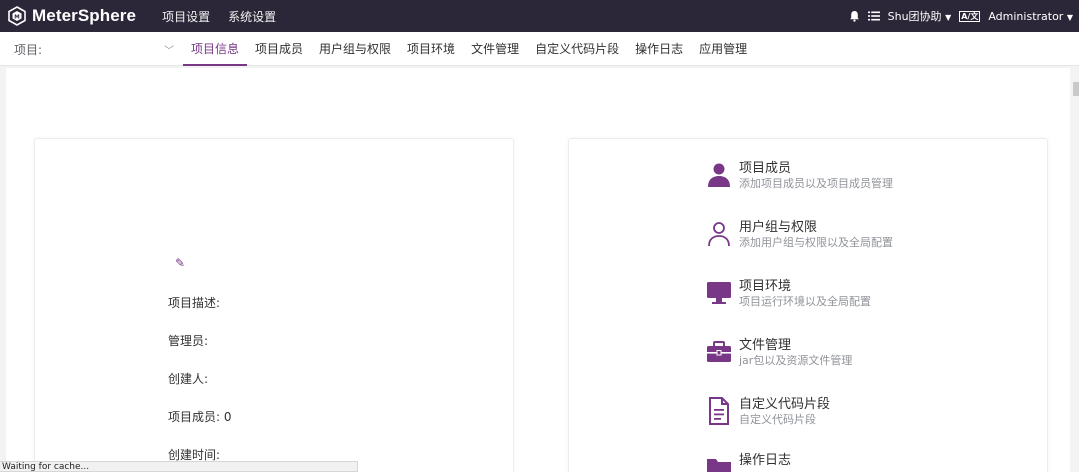 The image size is (1079, 472). What do you see at coordinates (227, 417) in the screenshot?
I see `project-members-count: 0` at bounding box center [227, 417].